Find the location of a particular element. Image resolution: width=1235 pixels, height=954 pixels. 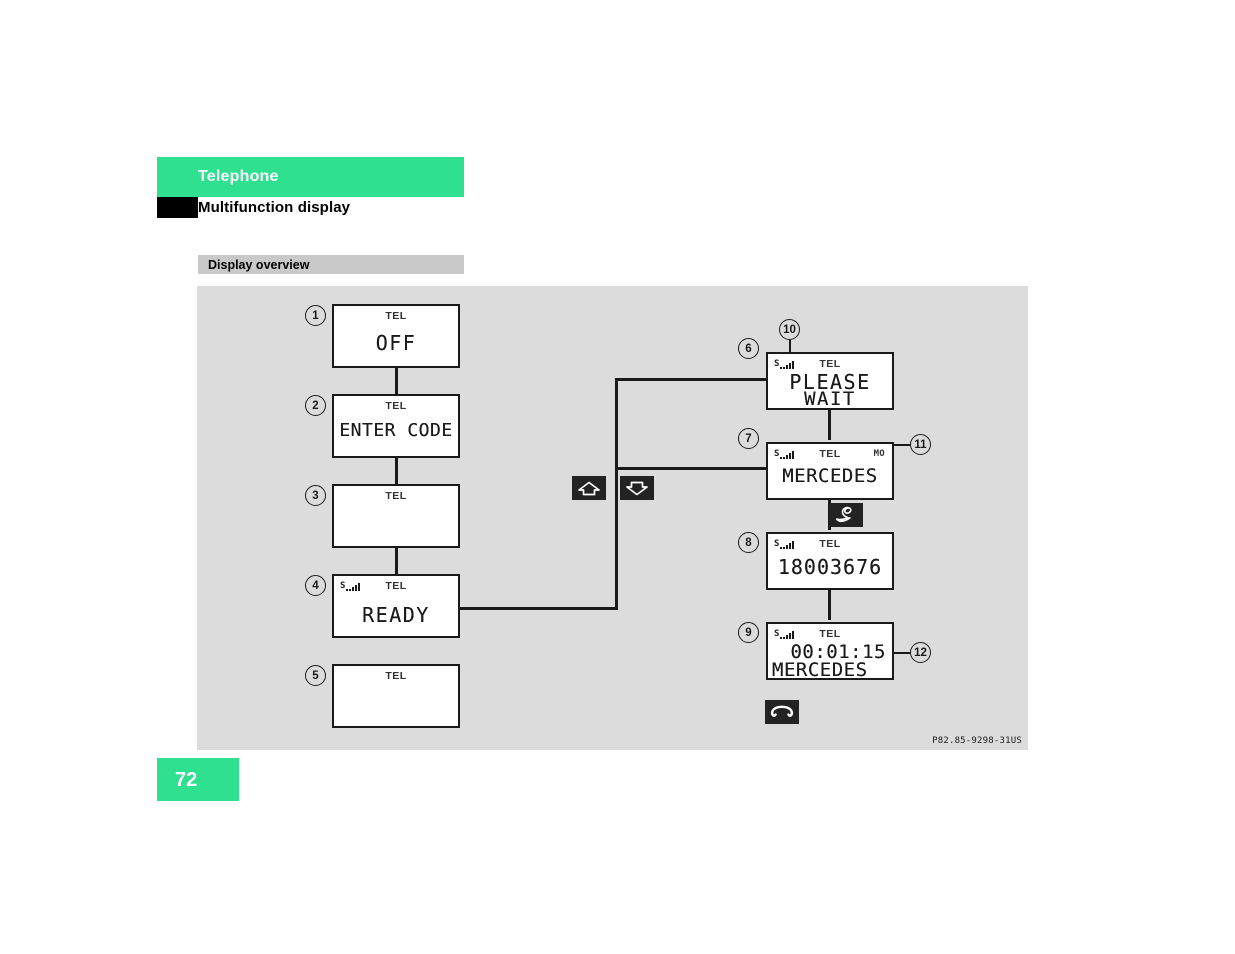

callout-5: 5 is located at coordinates (315, 675).